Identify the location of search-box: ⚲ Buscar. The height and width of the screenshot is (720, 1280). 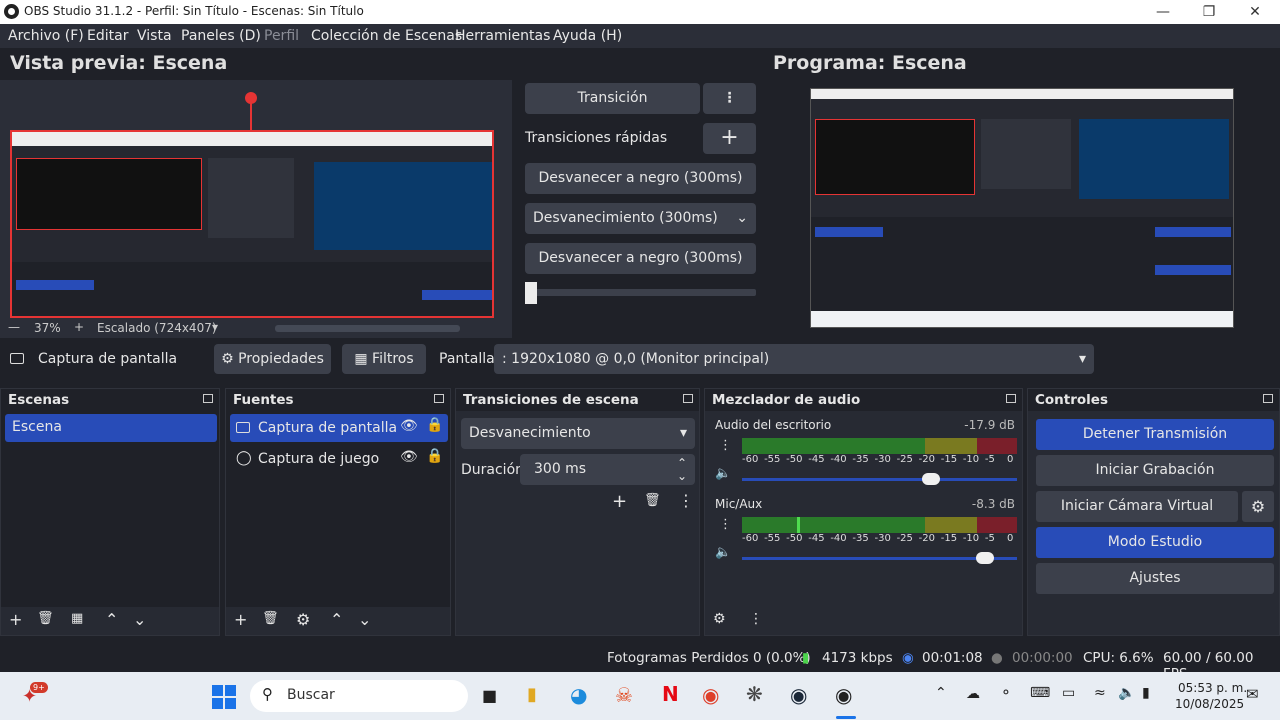
(359, 696).